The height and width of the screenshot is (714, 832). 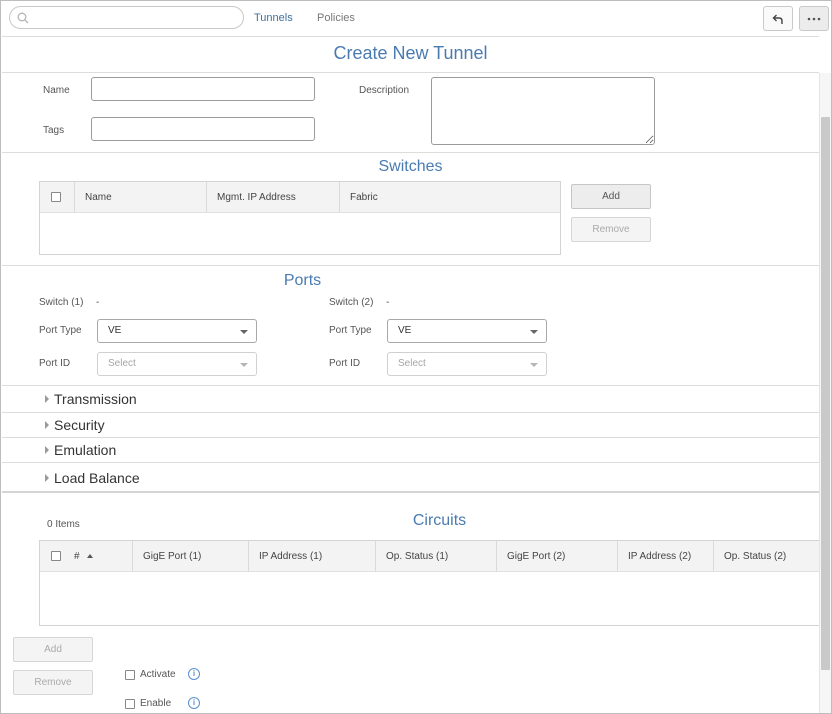 I want to click on column-header-mgmt-ip: Mgmt. IP Address, so click(x=272, y=197).